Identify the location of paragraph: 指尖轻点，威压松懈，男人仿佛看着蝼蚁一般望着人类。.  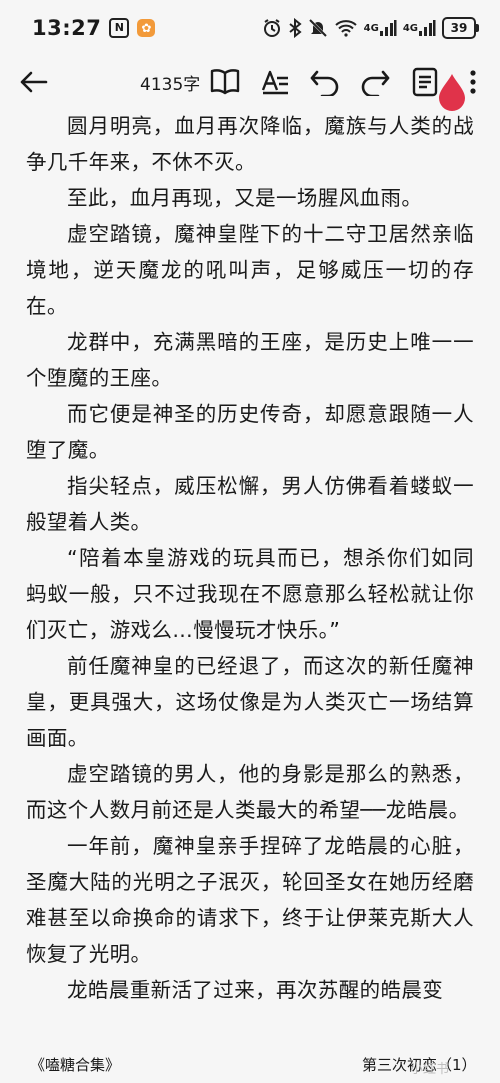
(250, 504).